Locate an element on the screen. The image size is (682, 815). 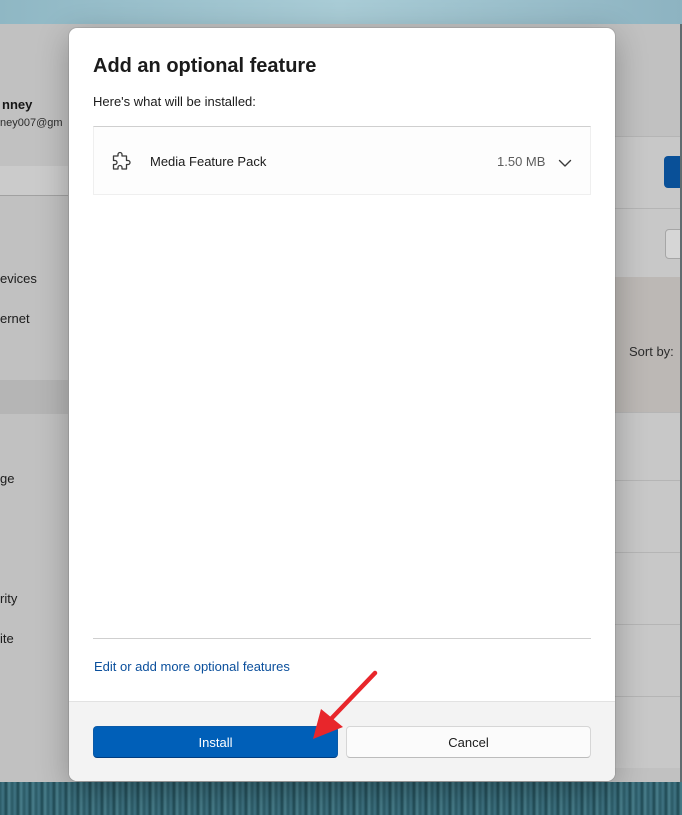
nav-item-selected is located at coordinates (34, 397).